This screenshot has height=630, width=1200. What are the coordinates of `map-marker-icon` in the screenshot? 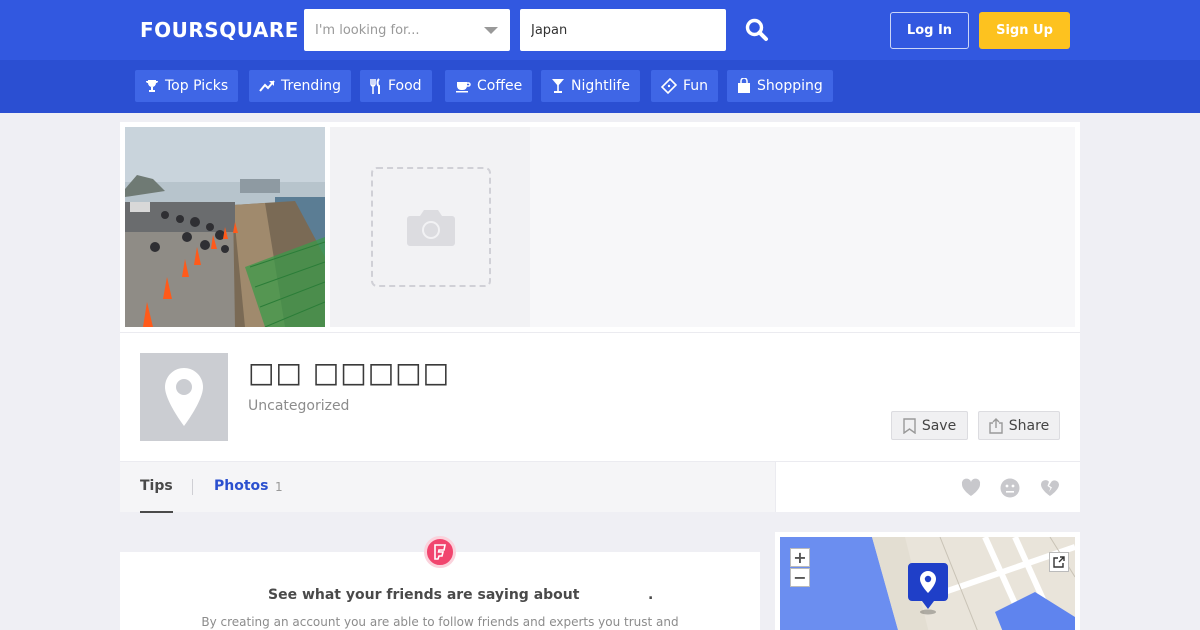 It's located at (928, 588).